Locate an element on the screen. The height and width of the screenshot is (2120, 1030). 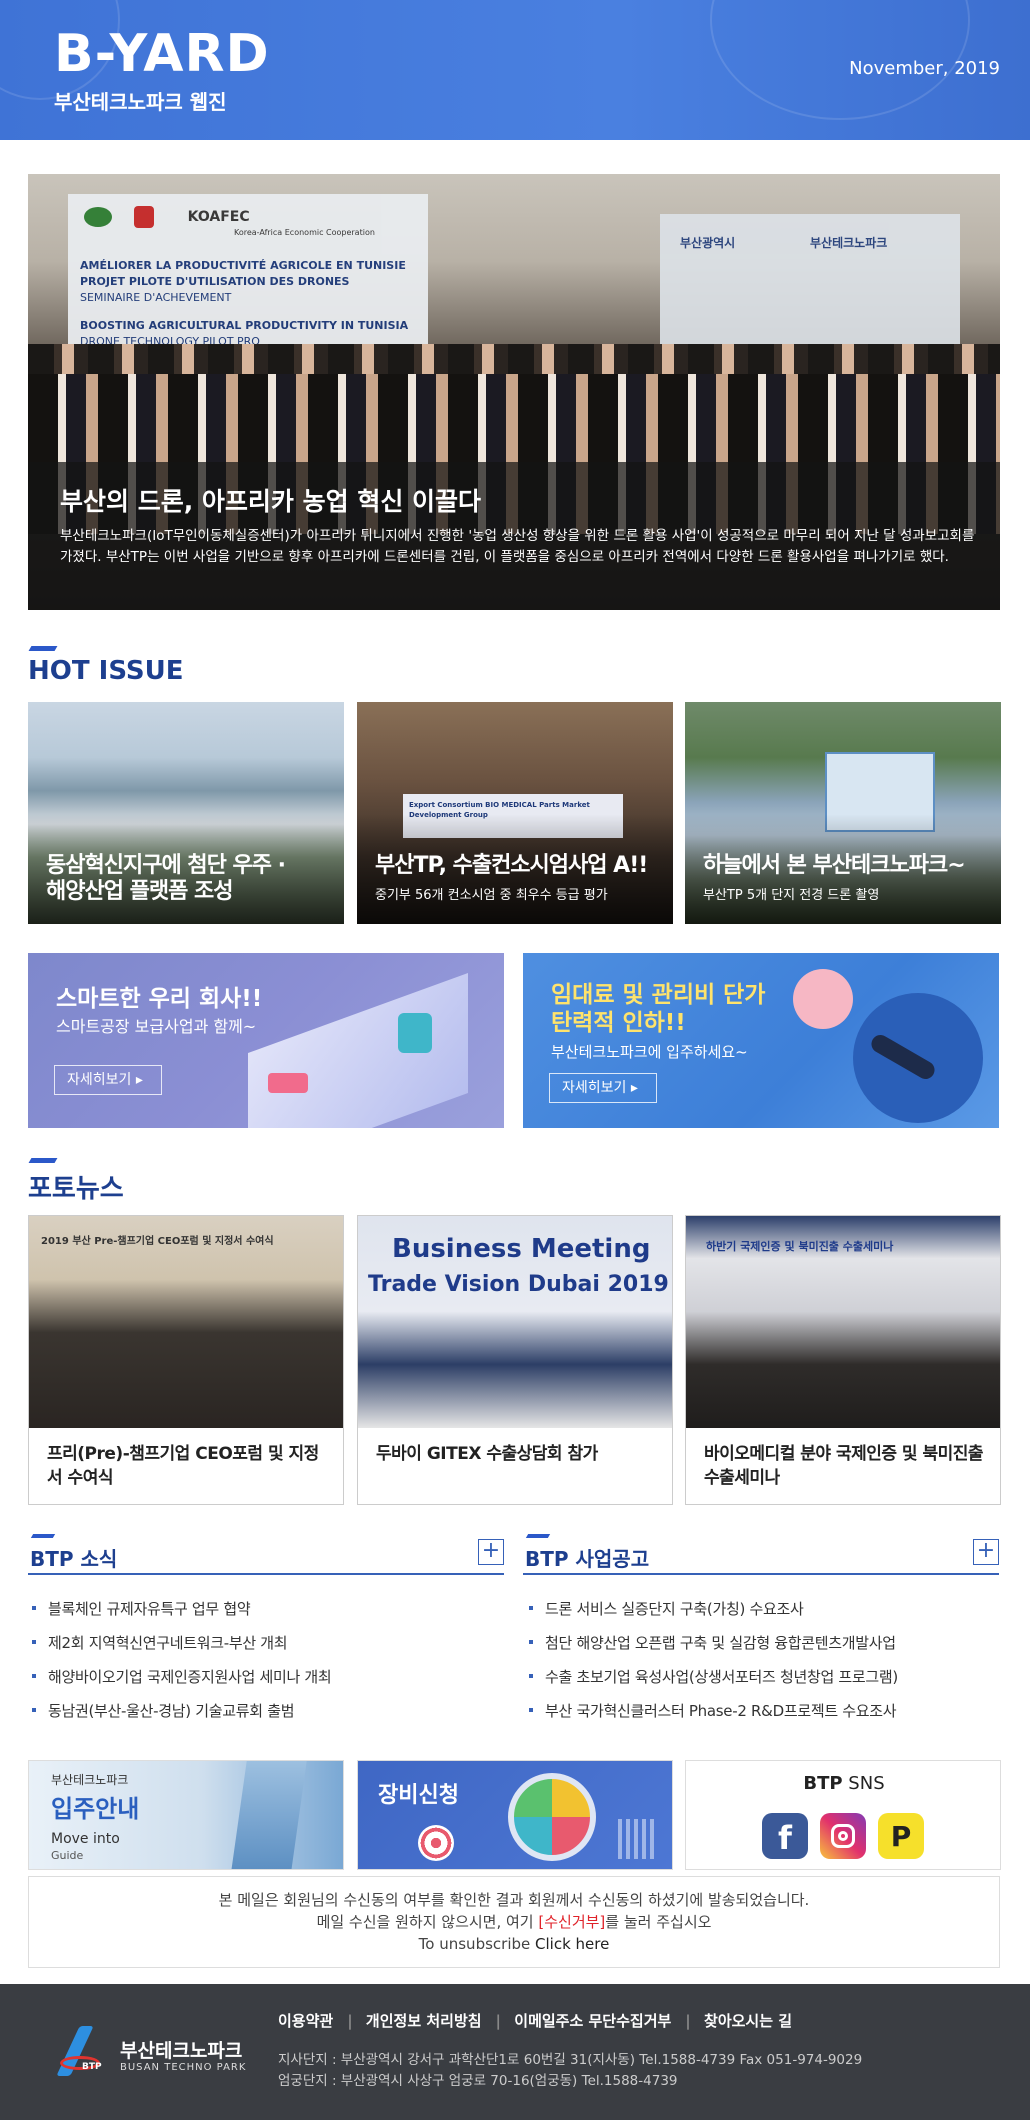
hot-issue-card: 하늘에서 본 부산테크노파크~ 부산TP 5개 단지 전경 드론 촬영 is located at coordinates (843, 813).